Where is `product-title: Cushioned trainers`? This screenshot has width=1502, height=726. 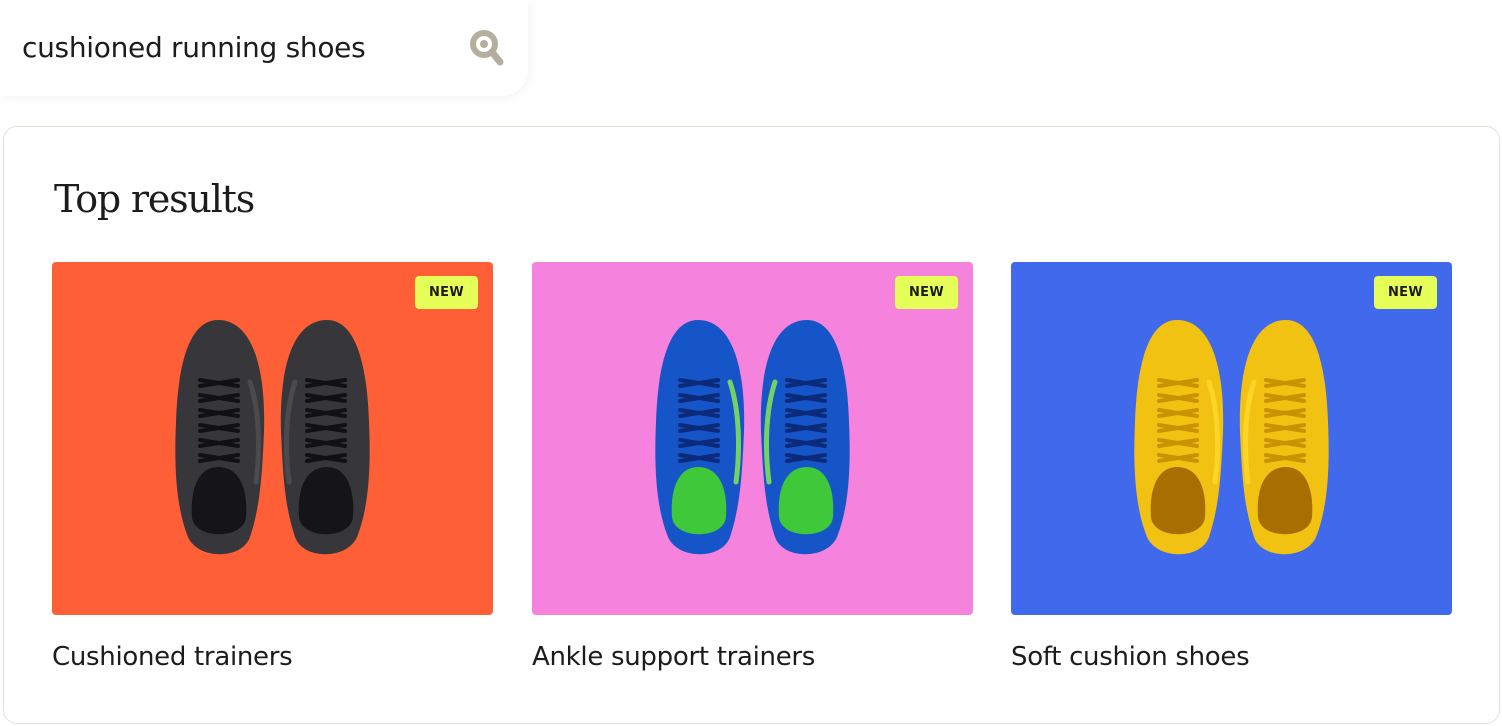 product-title: Cushioned trainers is located at coordinates (172, 657).